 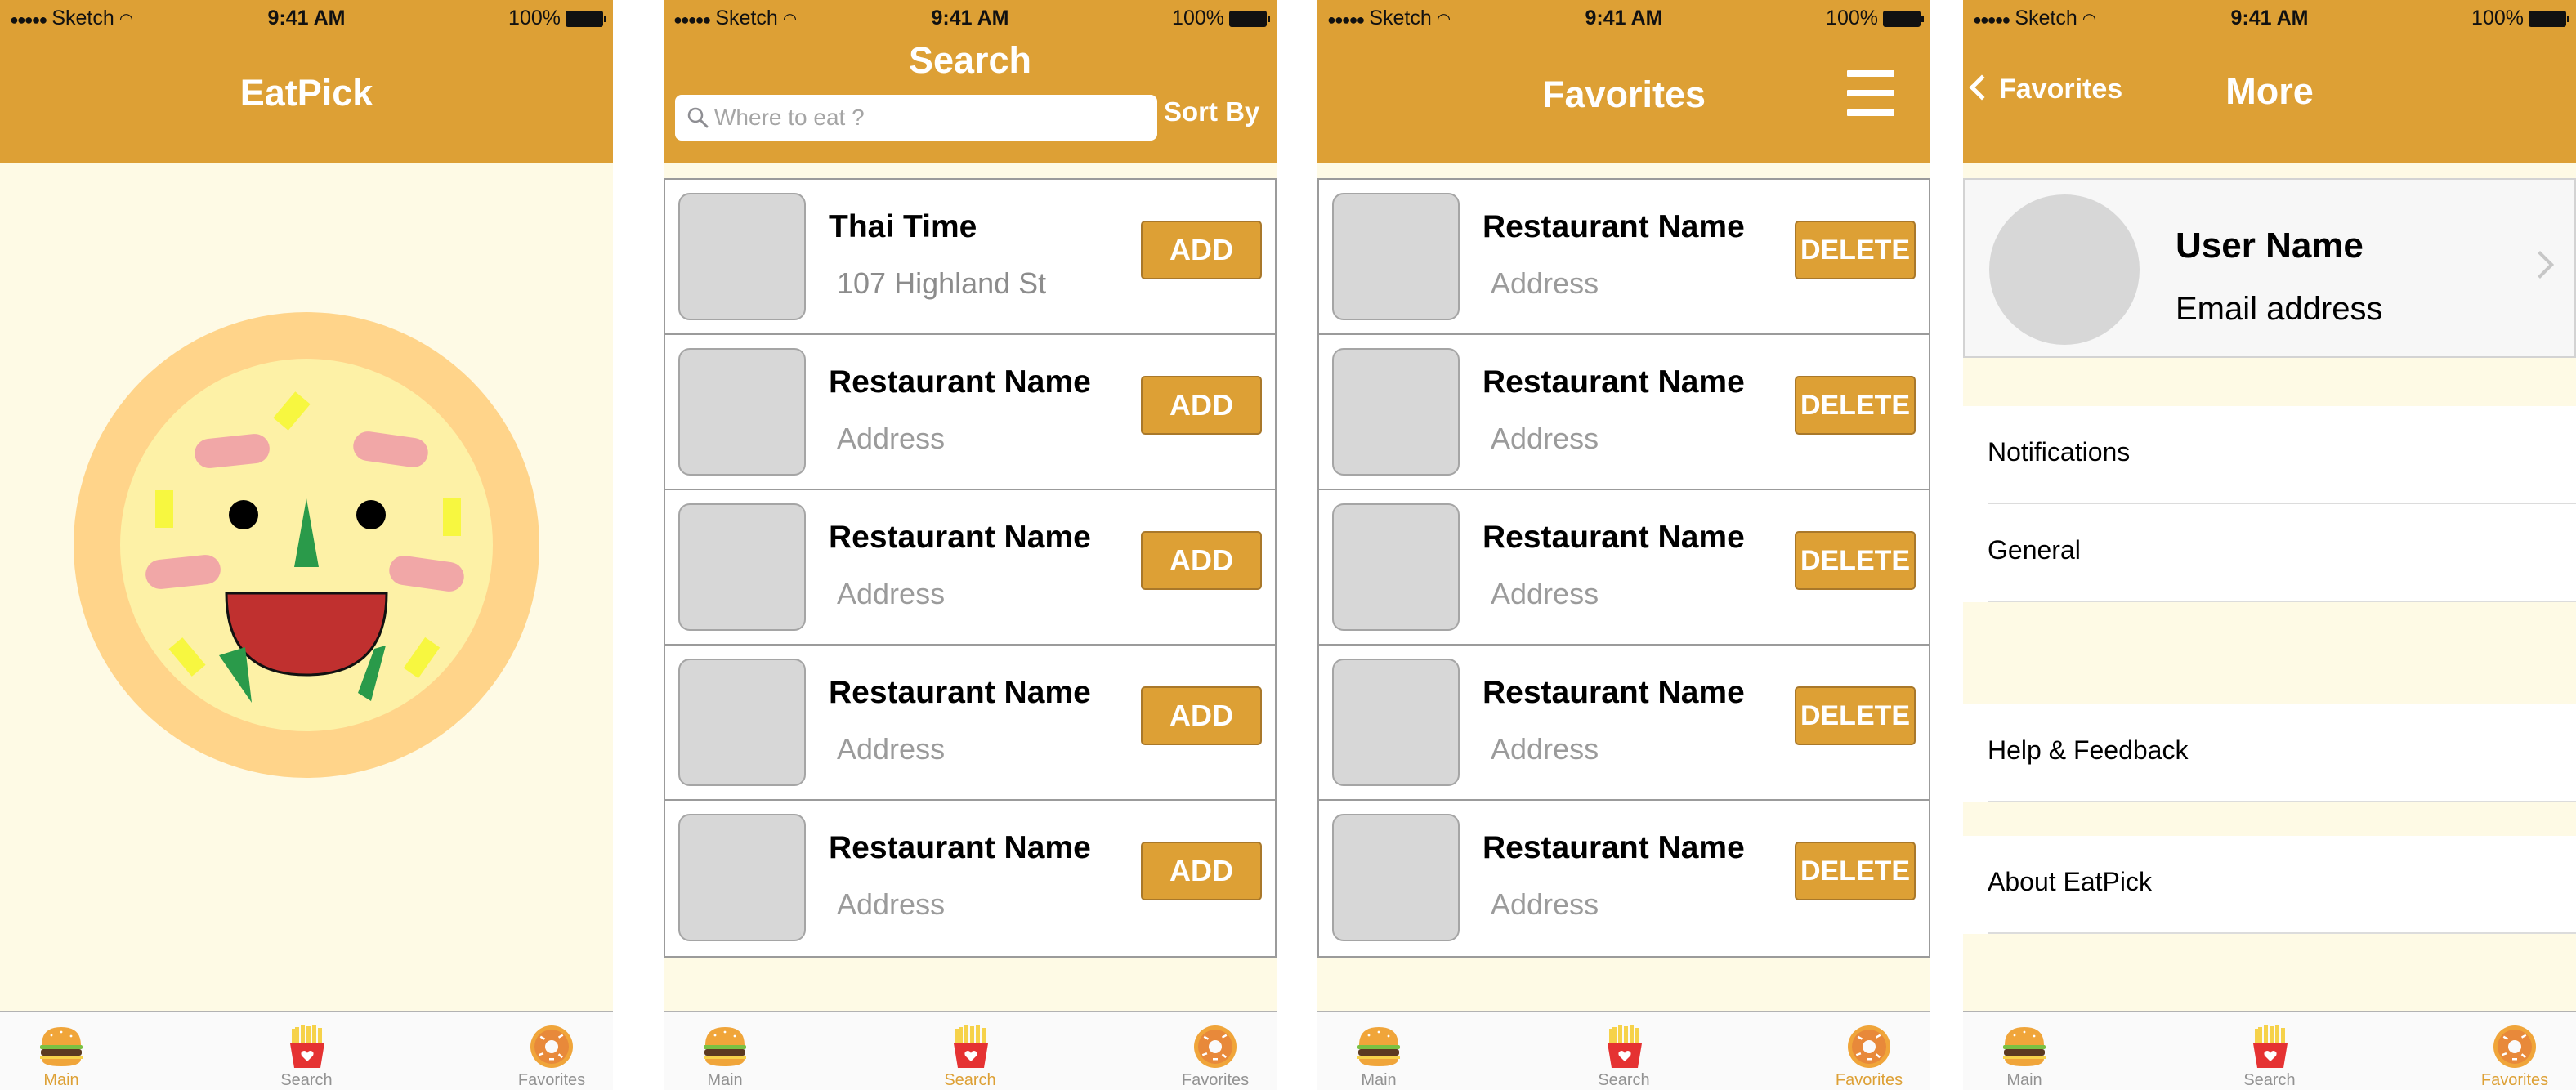 What do you see at coordinates (2514, 1080) in the screenshot?
I see `tab-label: Favorites` at bounding box center [2514, 1080].